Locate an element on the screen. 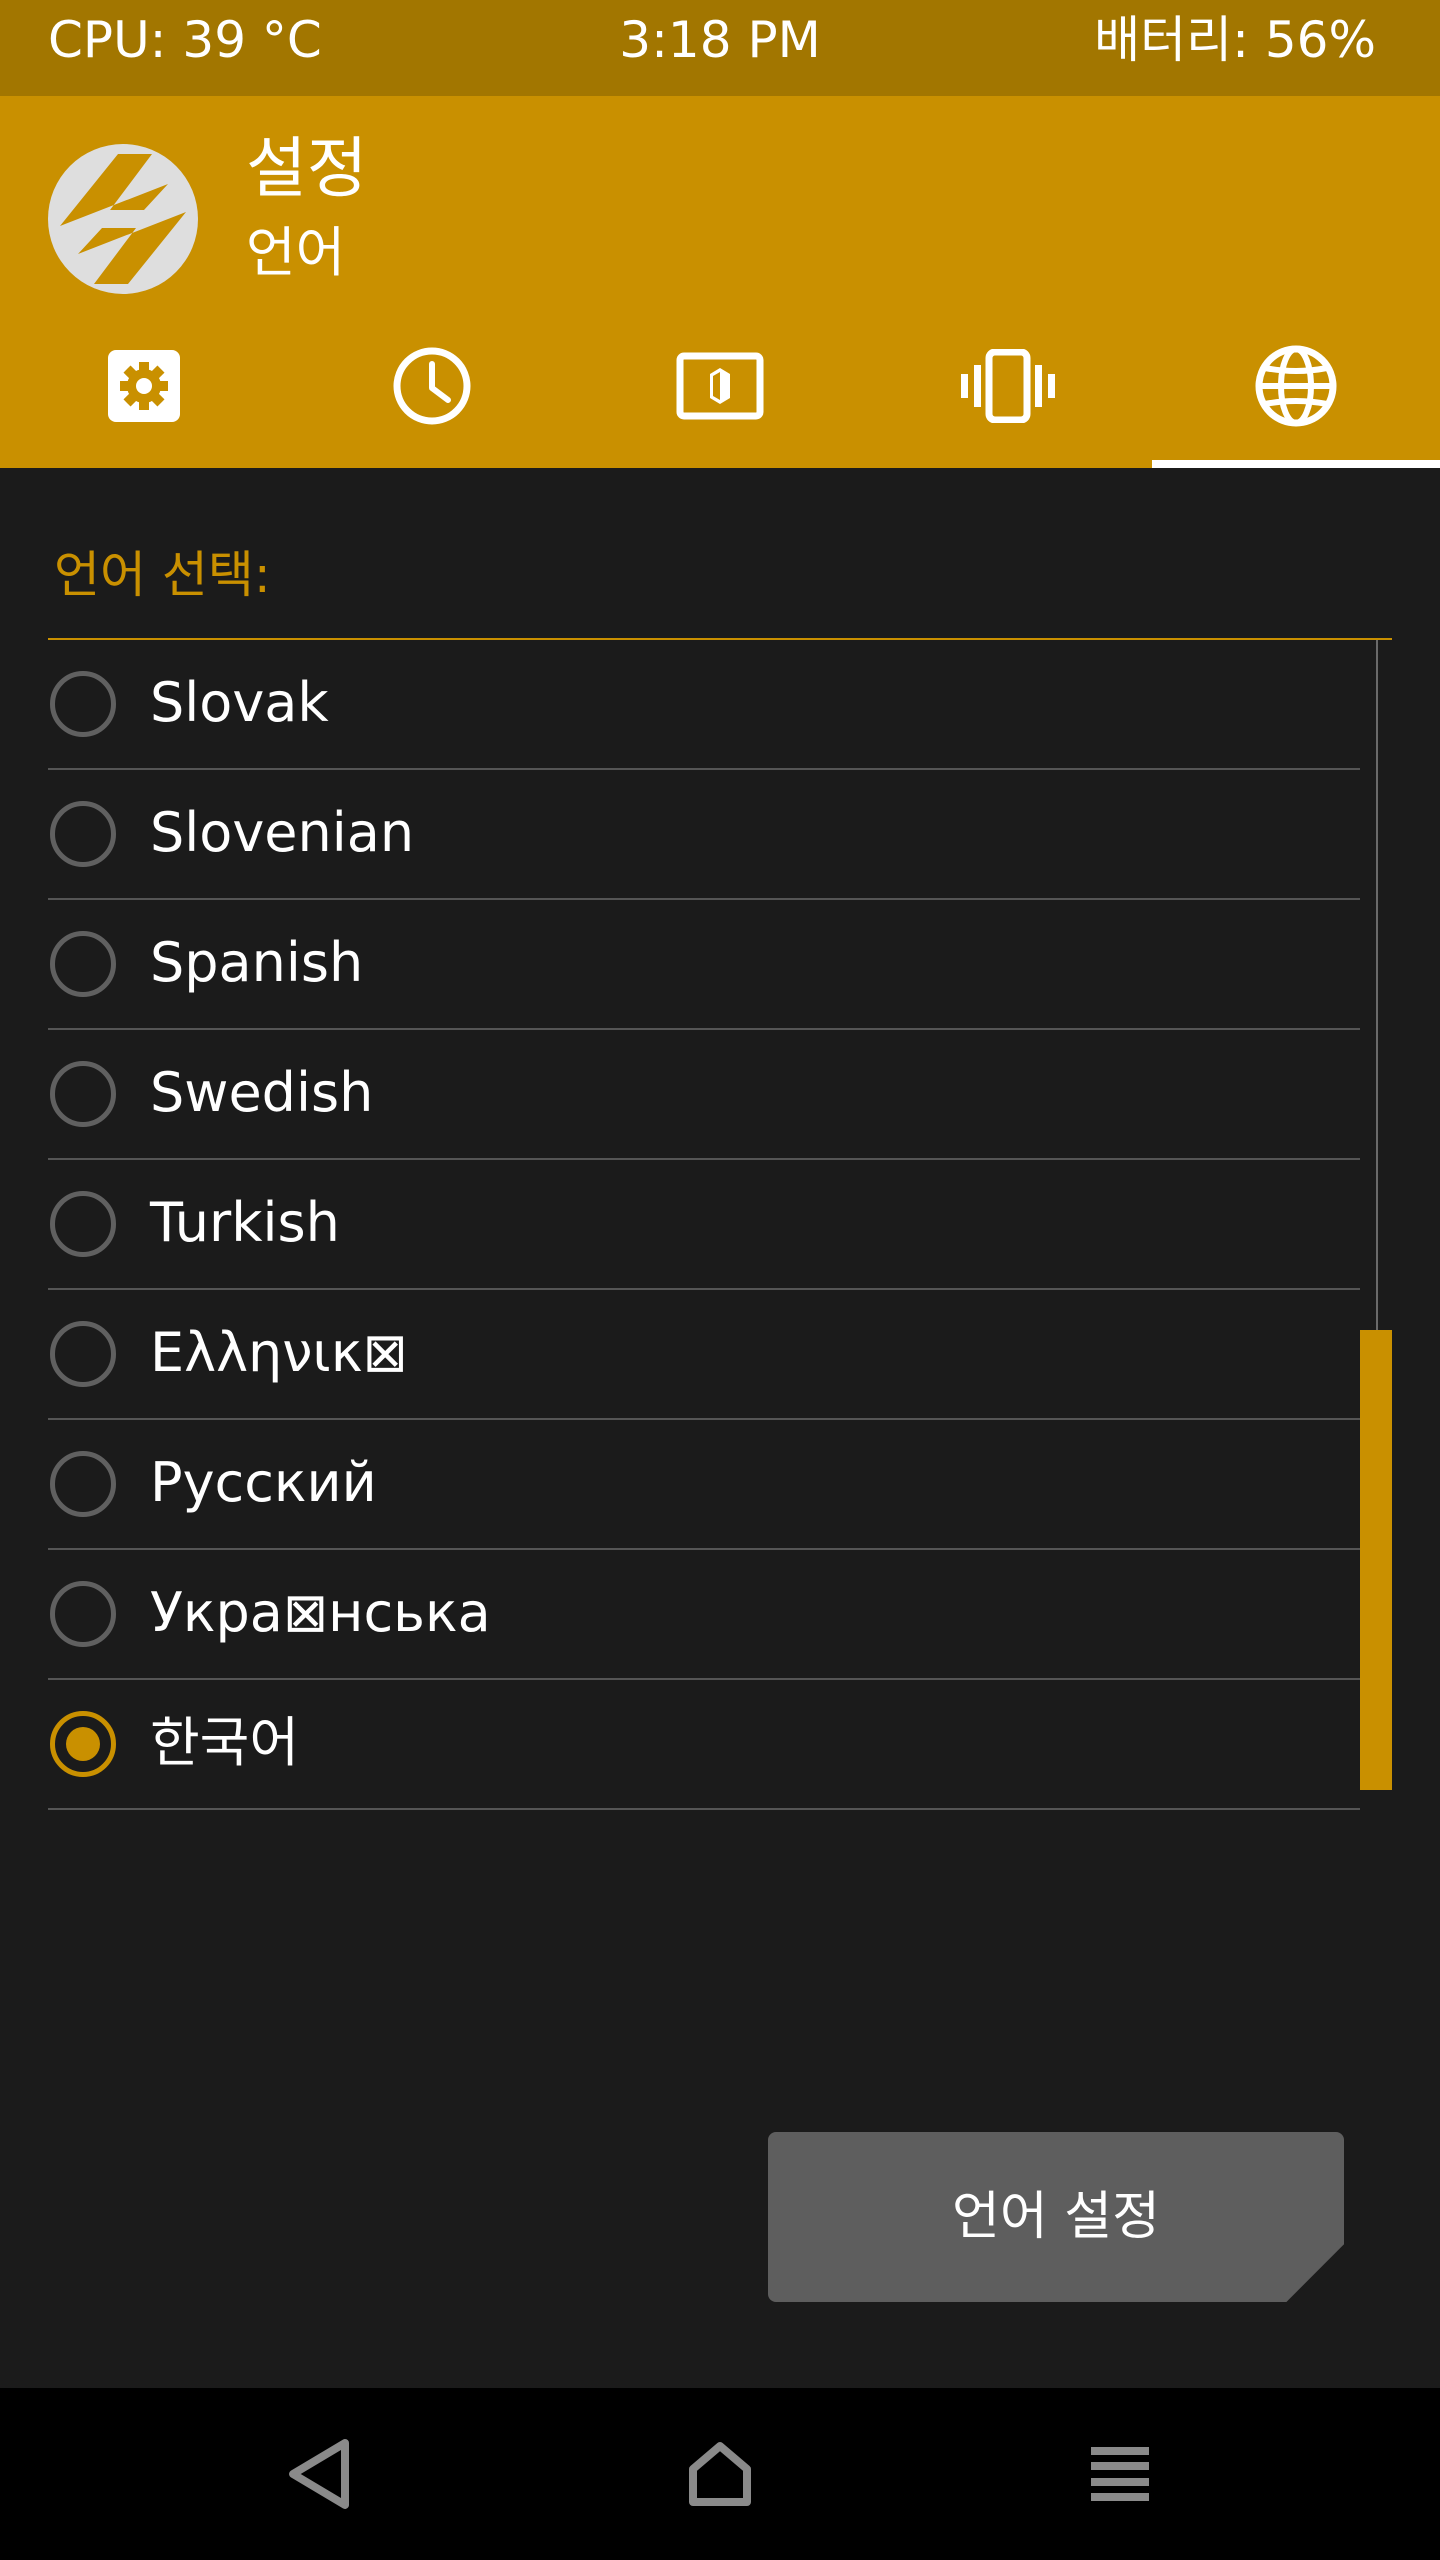 The height and width of the screenshot is (2560, 1440). list-item-language-spanish: Spanish is located at coordinates (704, 965).